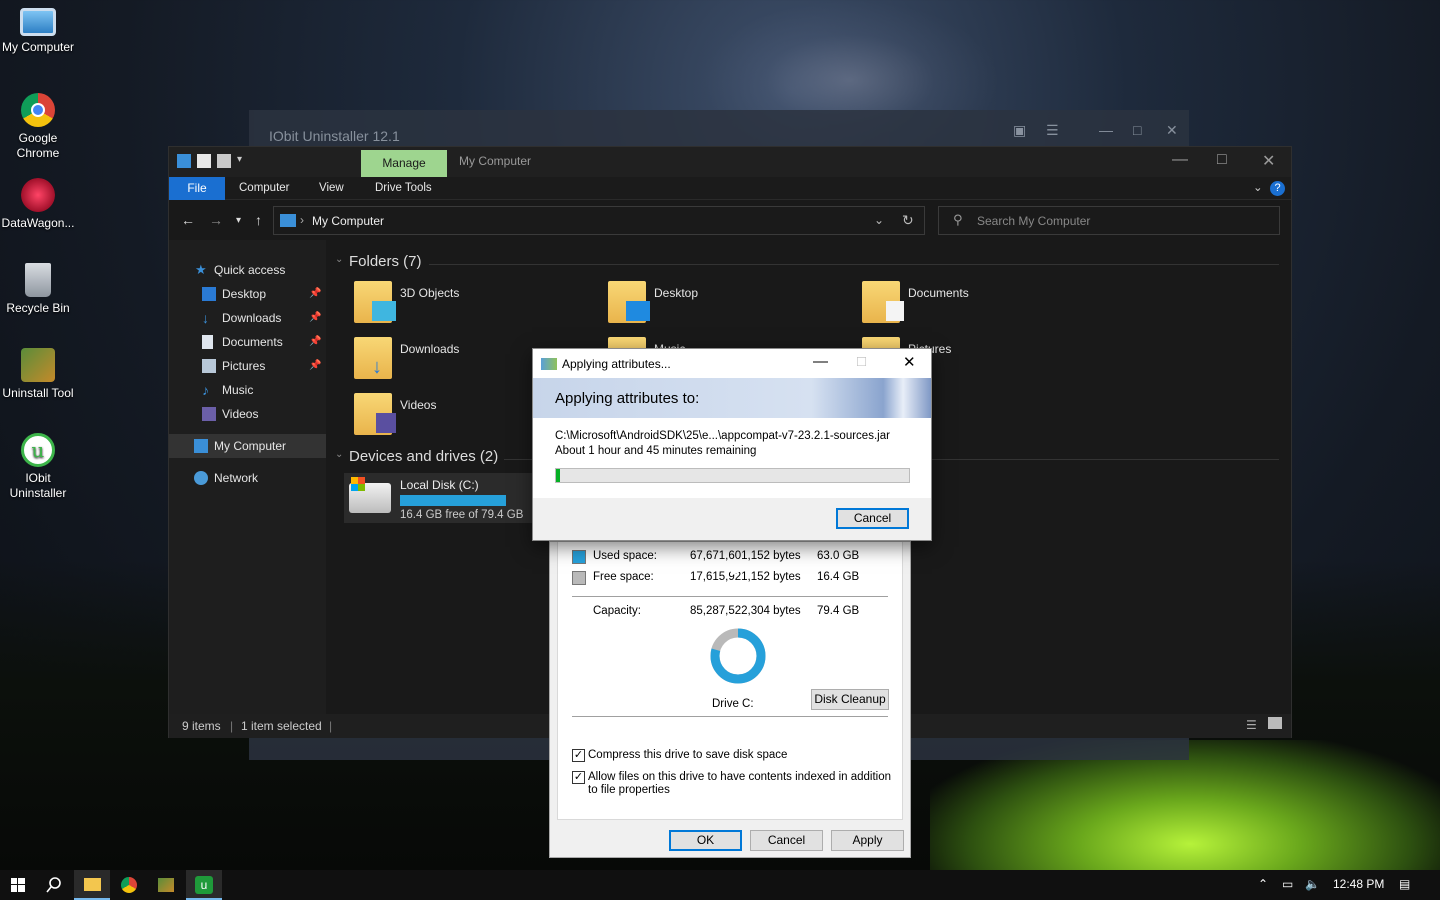 Image resolution: width=1440 pixels, height=900 pixels. Describe the element at coordinates (1137, 130) in the screenshot. I see `iobit-maximize-button: □` at that location.